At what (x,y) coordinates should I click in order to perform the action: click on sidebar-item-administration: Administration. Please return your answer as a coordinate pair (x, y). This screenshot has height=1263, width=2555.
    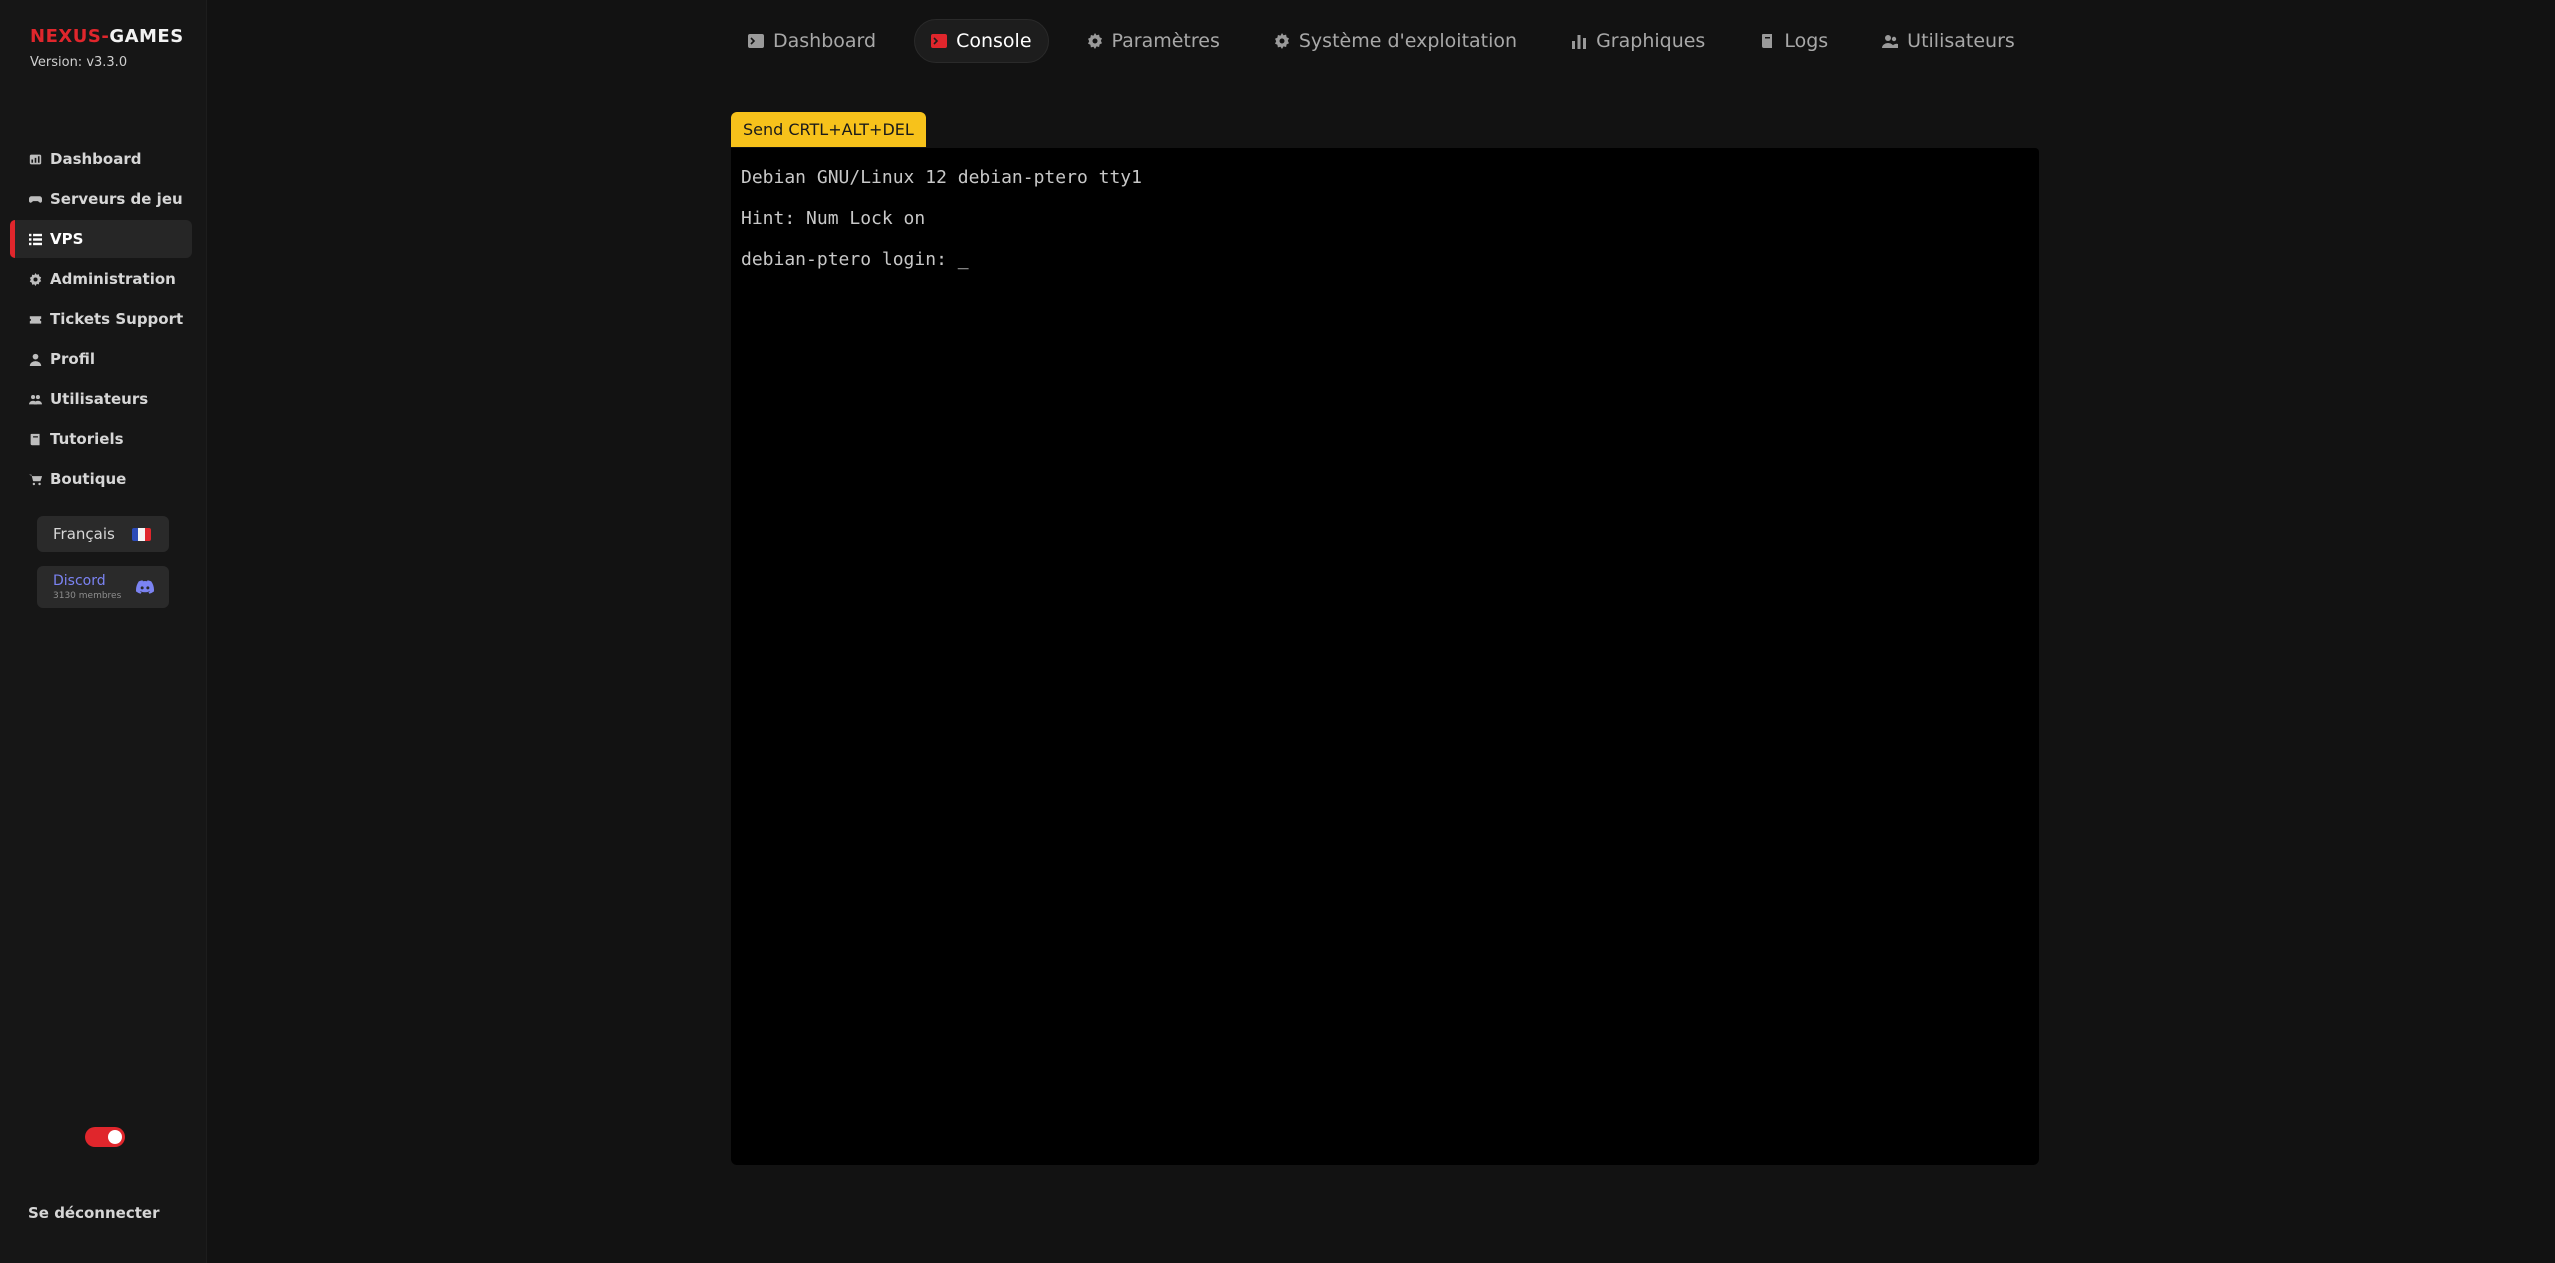
    Looking at the image, I should click on (101, 279).